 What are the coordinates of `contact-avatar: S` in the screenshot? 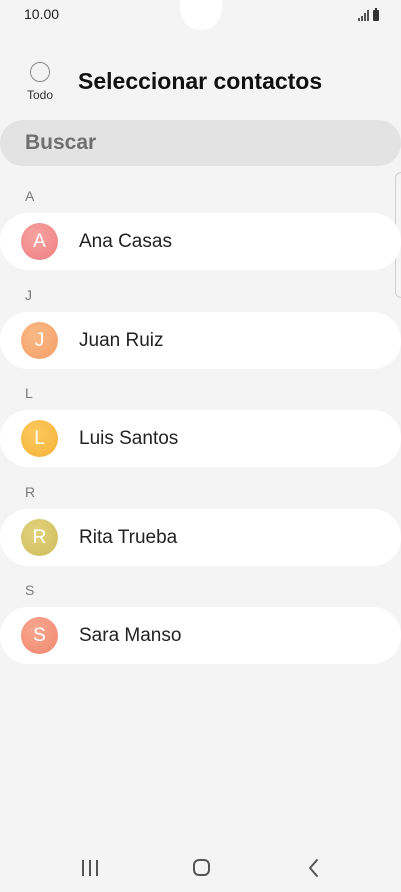 It's located at (39, 635).